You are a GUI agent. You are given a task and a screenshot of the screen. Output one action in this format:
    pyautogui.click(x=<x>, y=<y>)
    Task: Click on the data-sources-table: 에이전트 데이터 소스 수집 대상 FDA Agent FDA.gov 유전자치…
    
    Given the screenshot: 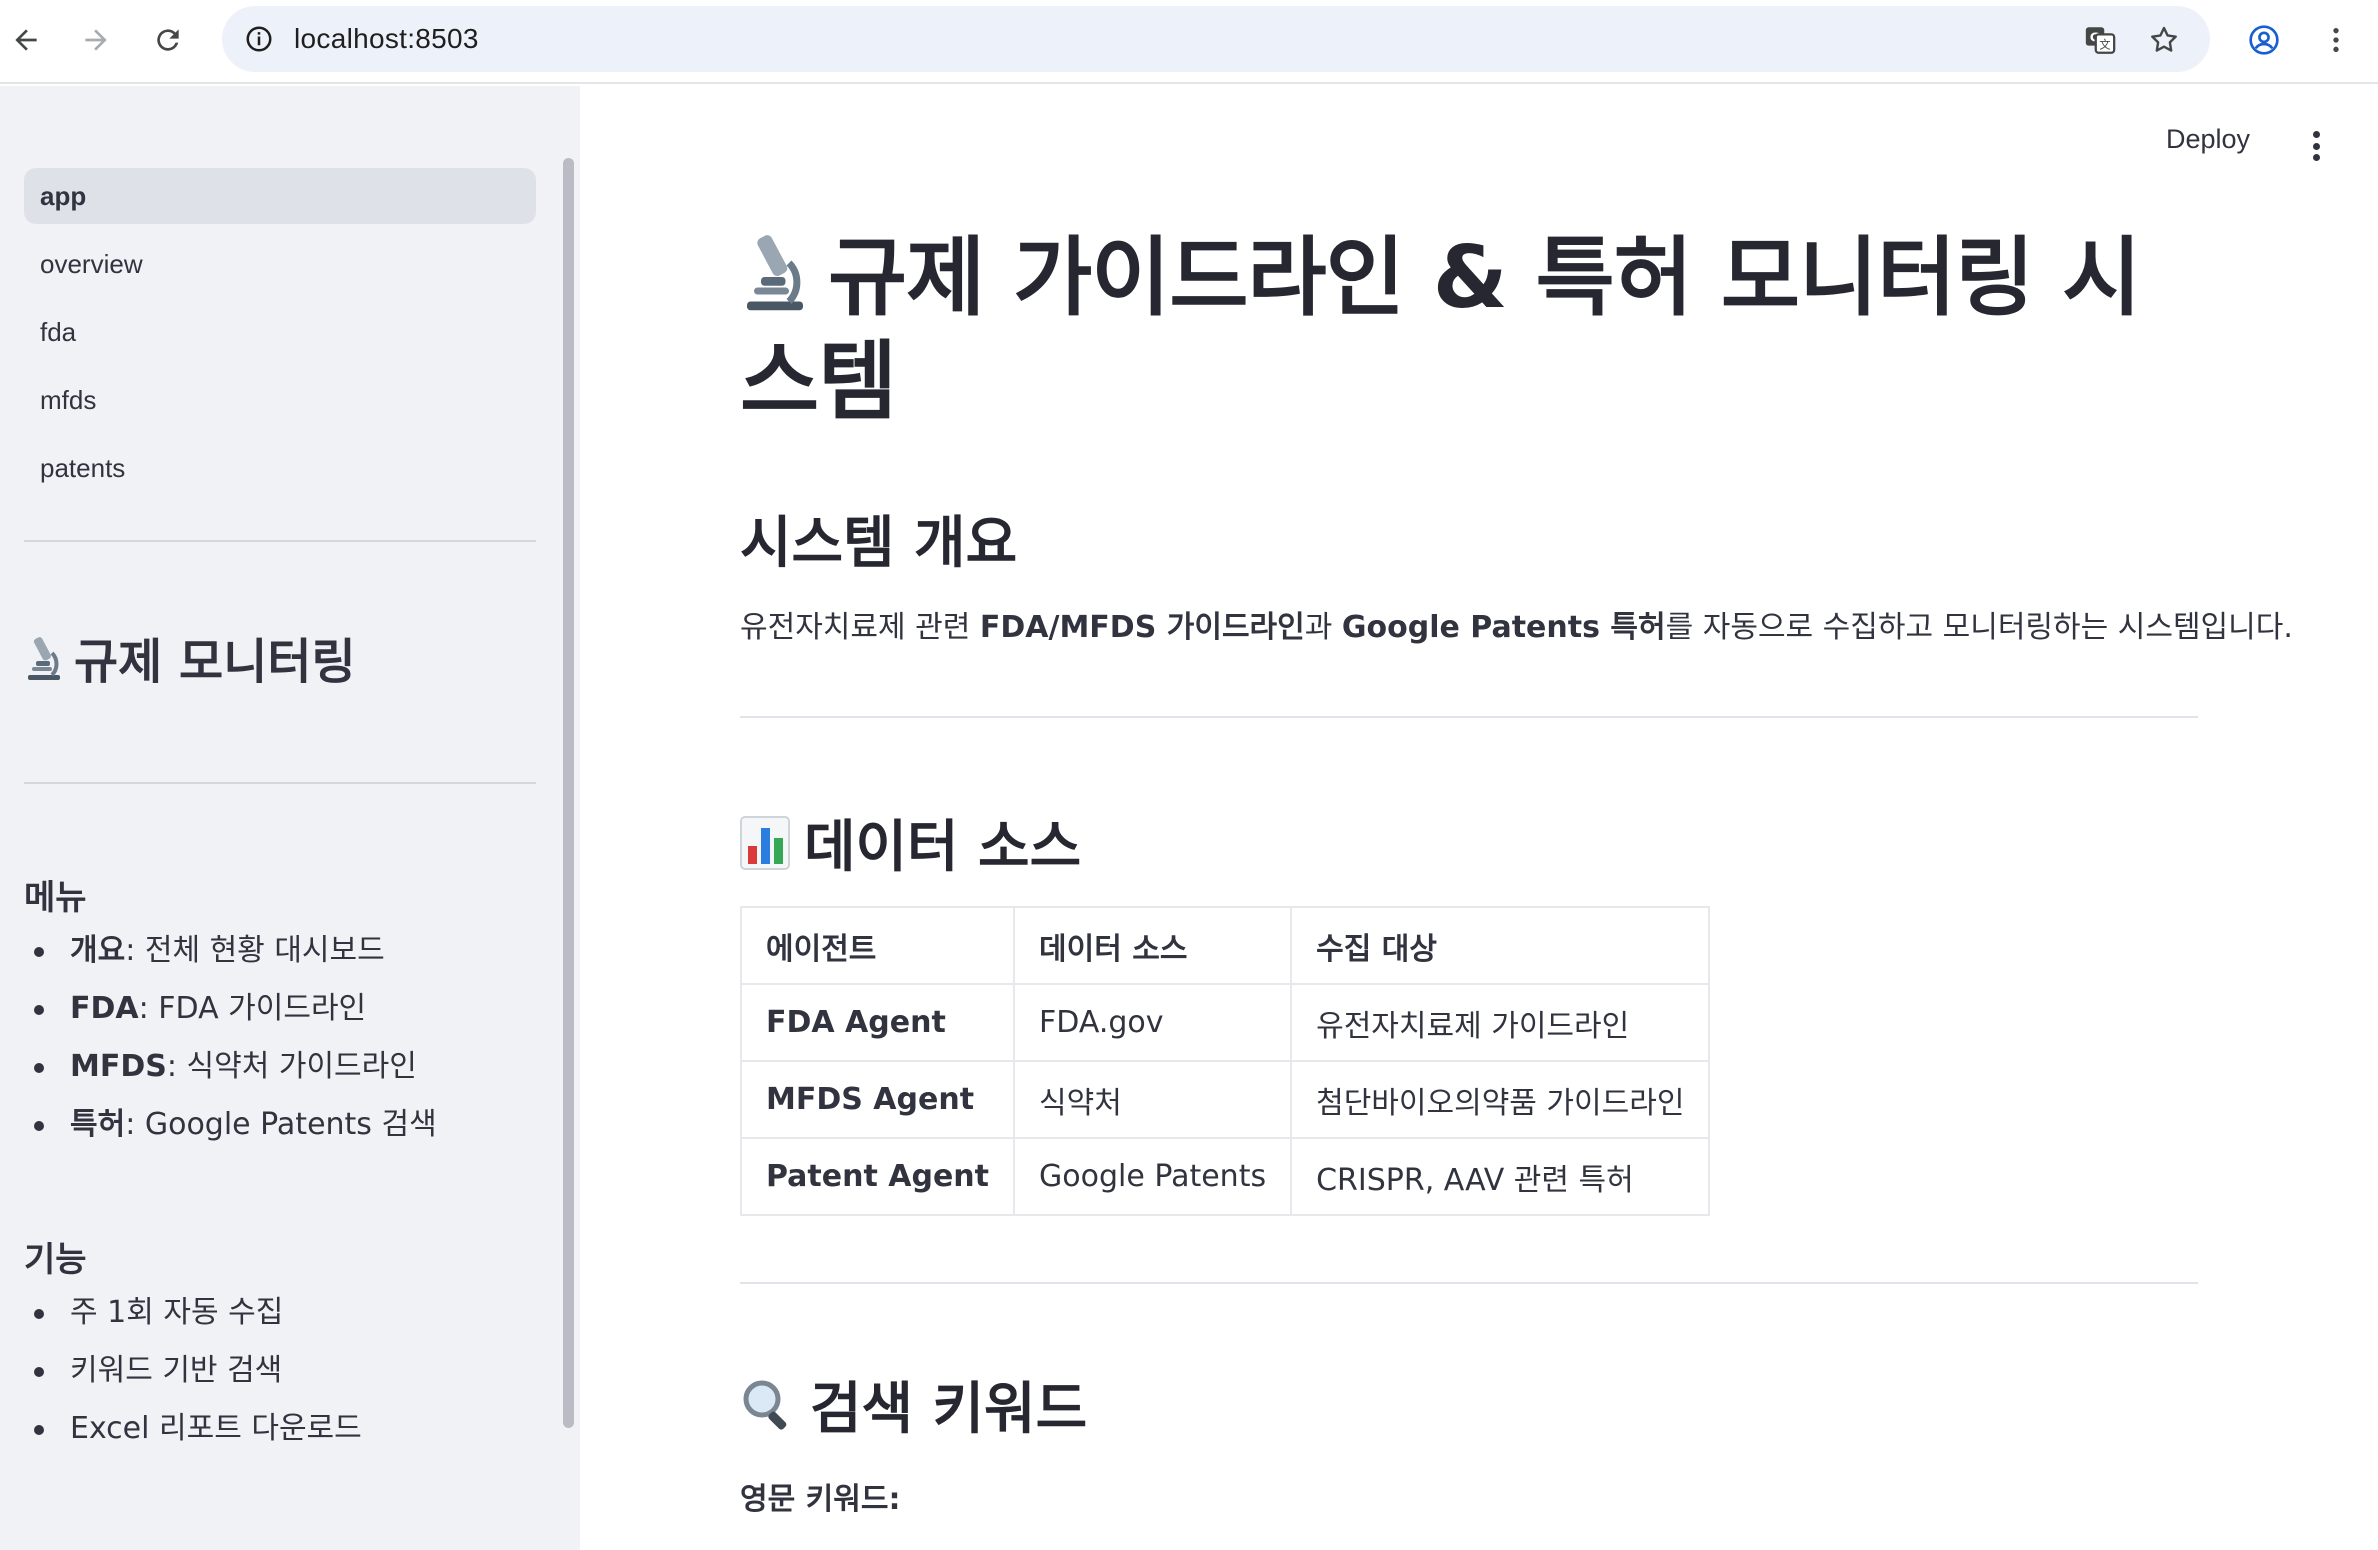 What is the action you would take?
    pyautogui.click(x=1225, y=1061)
    